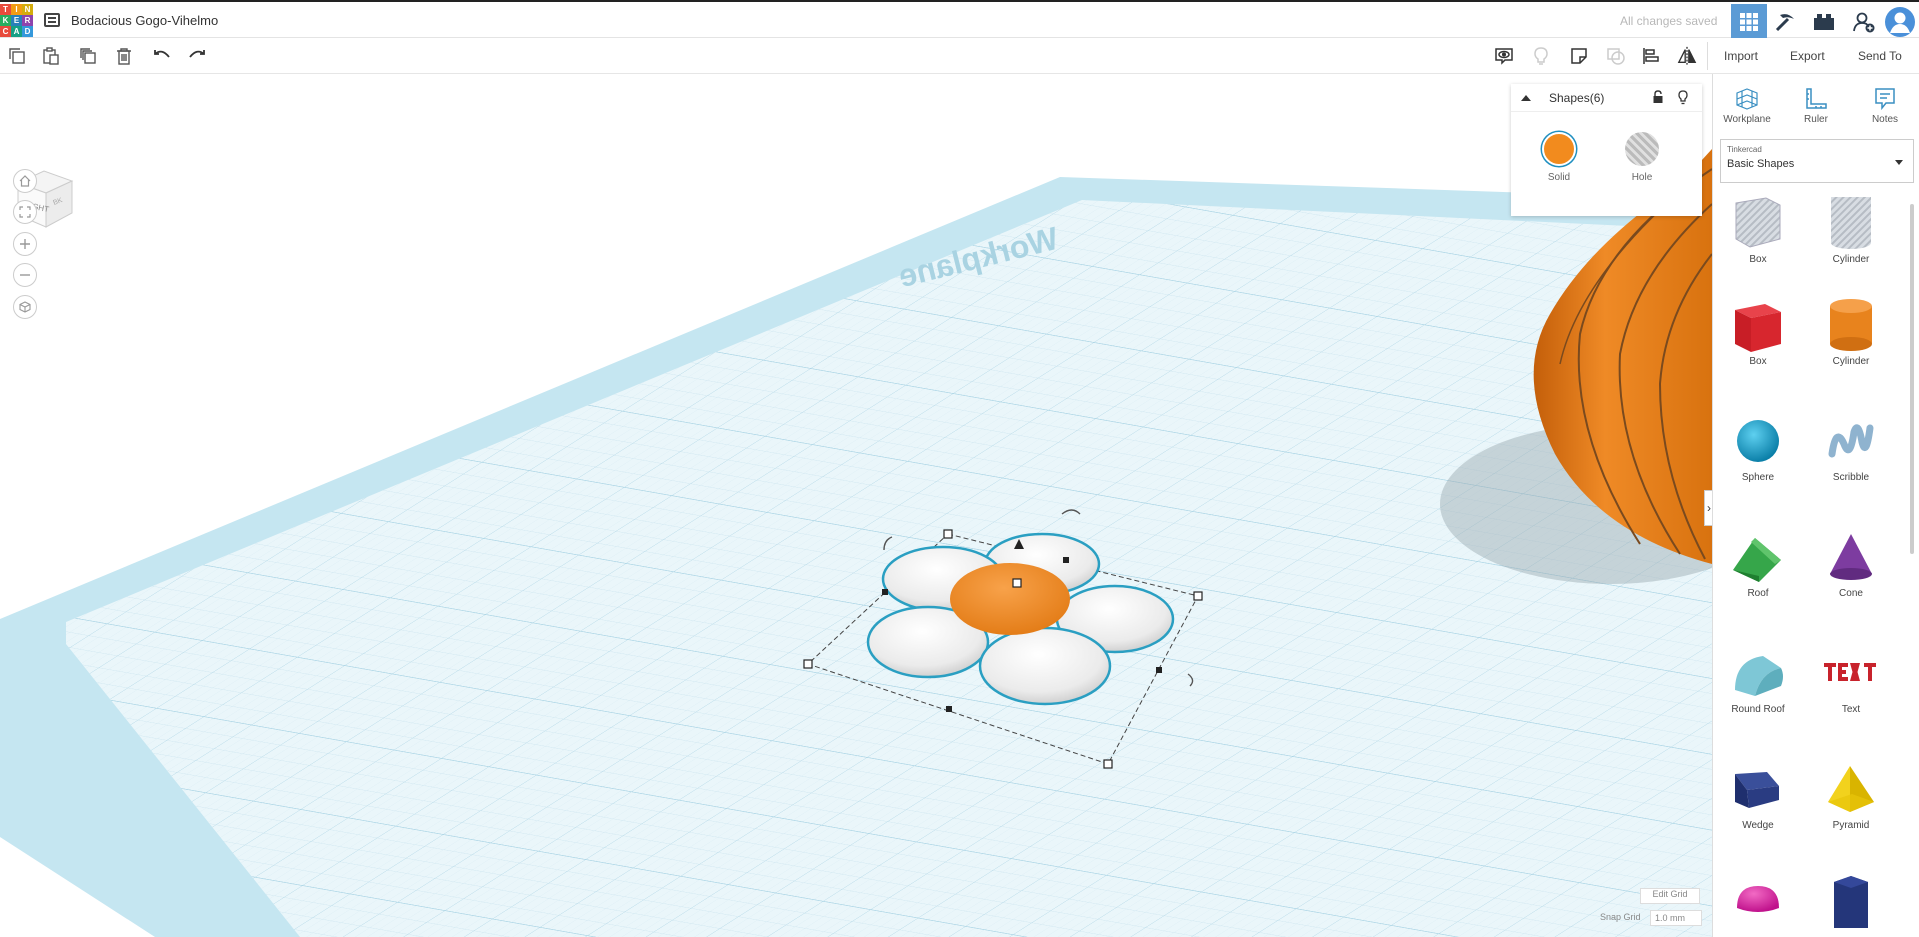 This screenshot has width=1919, height=937. What do you see at coordinates (144, 20) in the screenshot?
I see `project-title: Bodacious Gogo-Vihelmo` at bounding box center [144, 20].